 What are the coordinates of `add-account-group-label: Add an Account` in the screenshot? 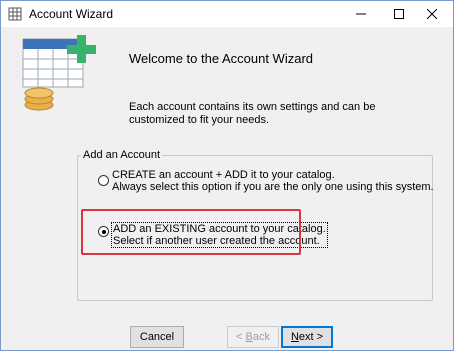 It's located at (122, 155).